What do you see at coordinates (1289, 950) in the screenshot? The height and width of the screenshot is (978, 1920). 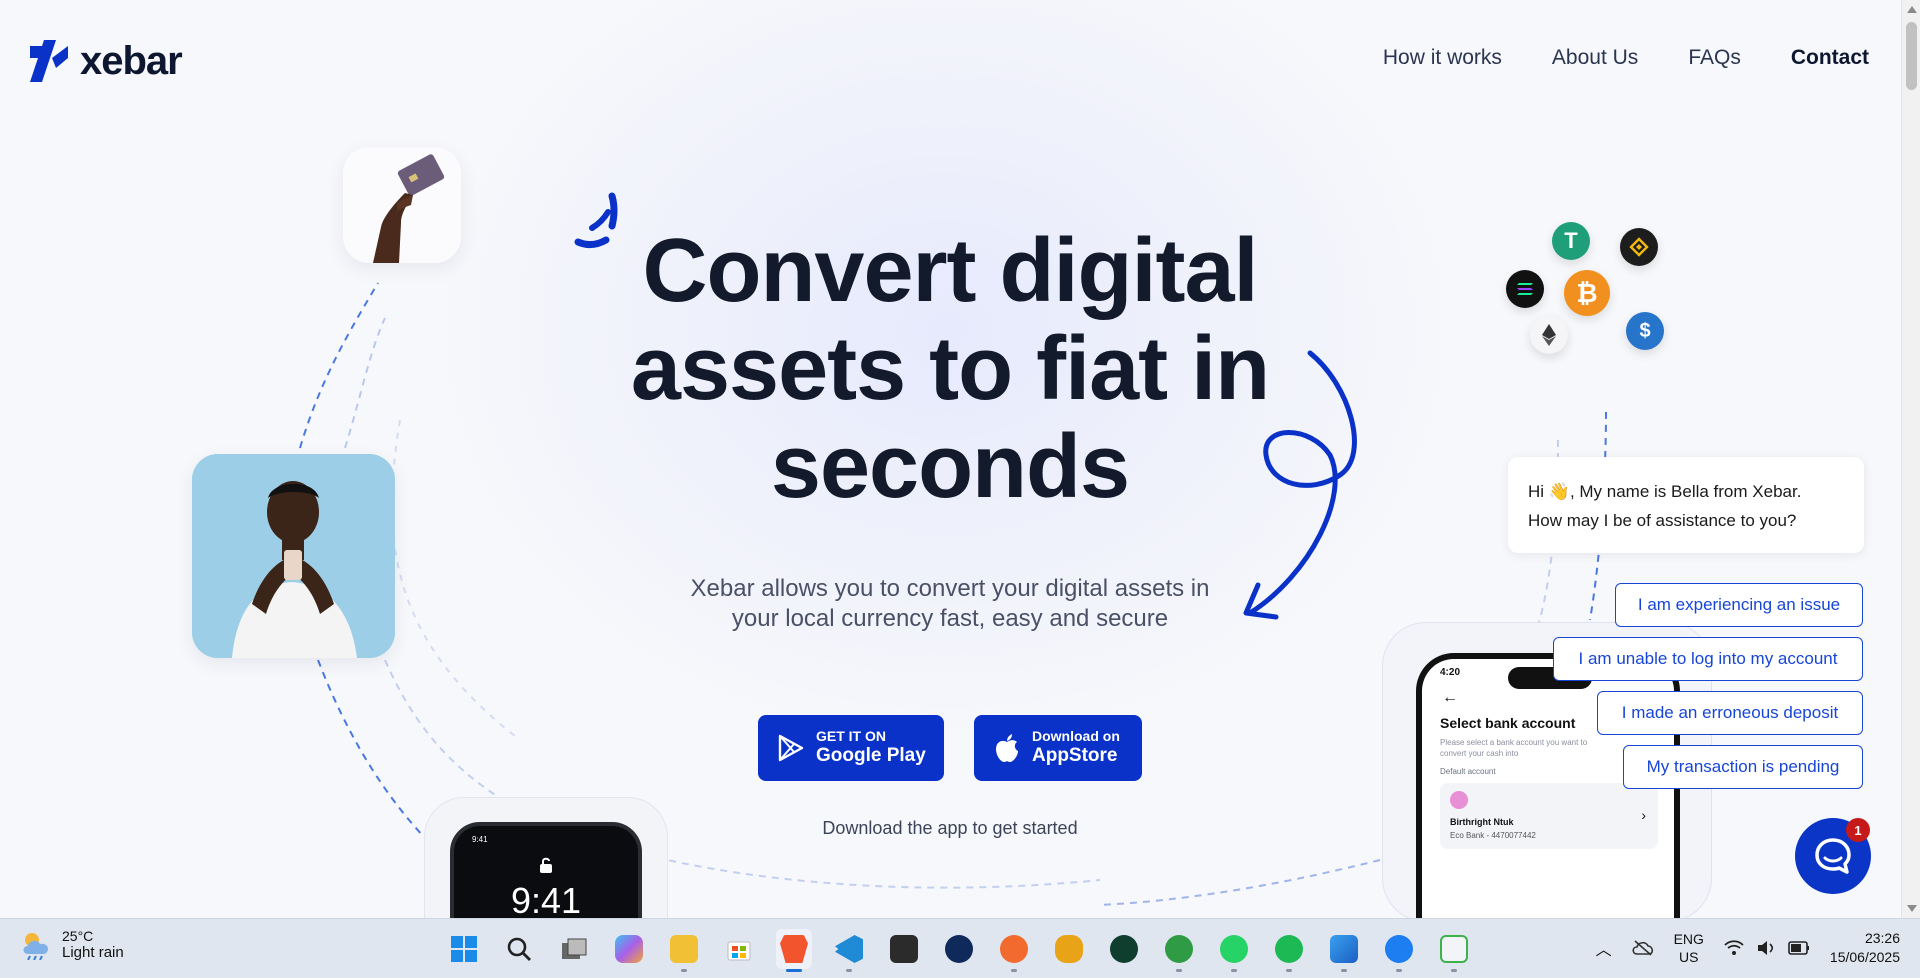 I see `spotify-icon` at bounding box center [1289, 950].